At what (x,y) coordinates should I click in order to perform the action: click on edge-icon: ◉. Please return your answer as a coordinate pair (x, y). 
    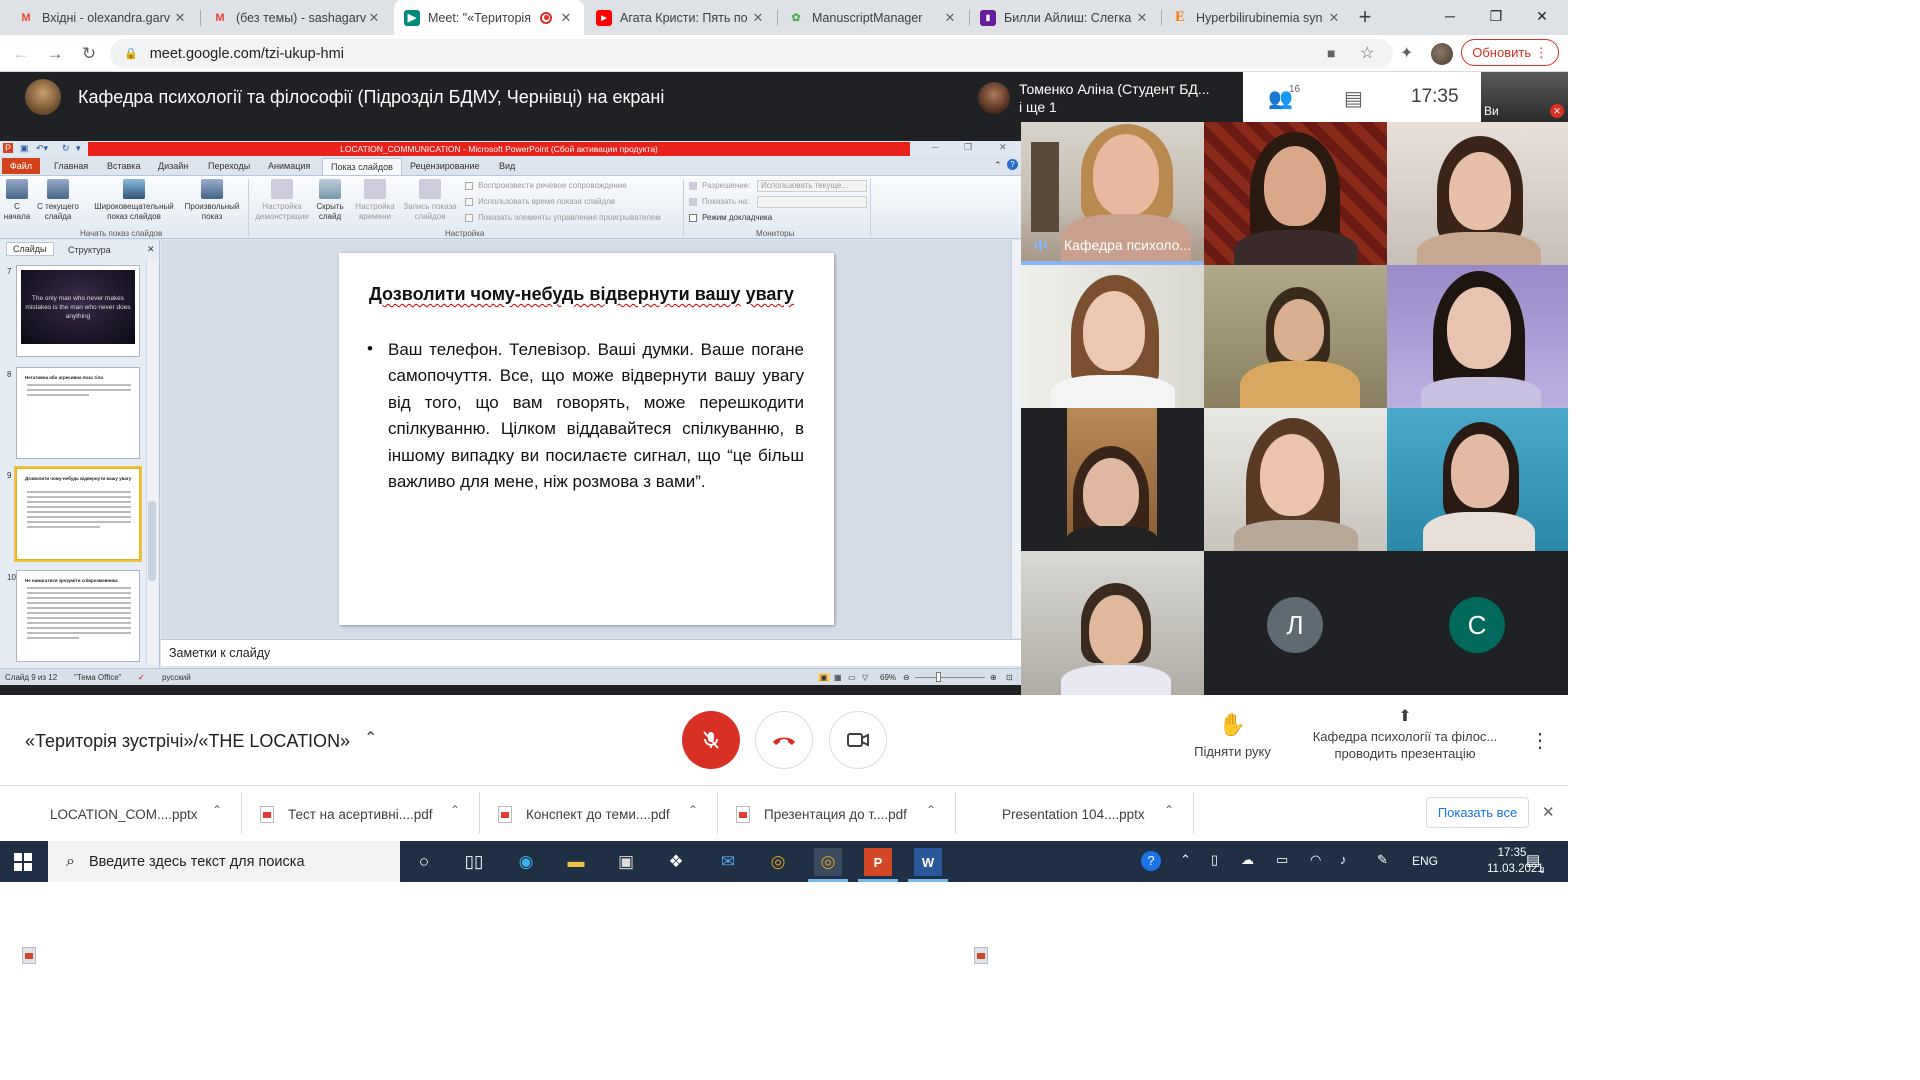
    Looking at the image, I should click on (526, 862).